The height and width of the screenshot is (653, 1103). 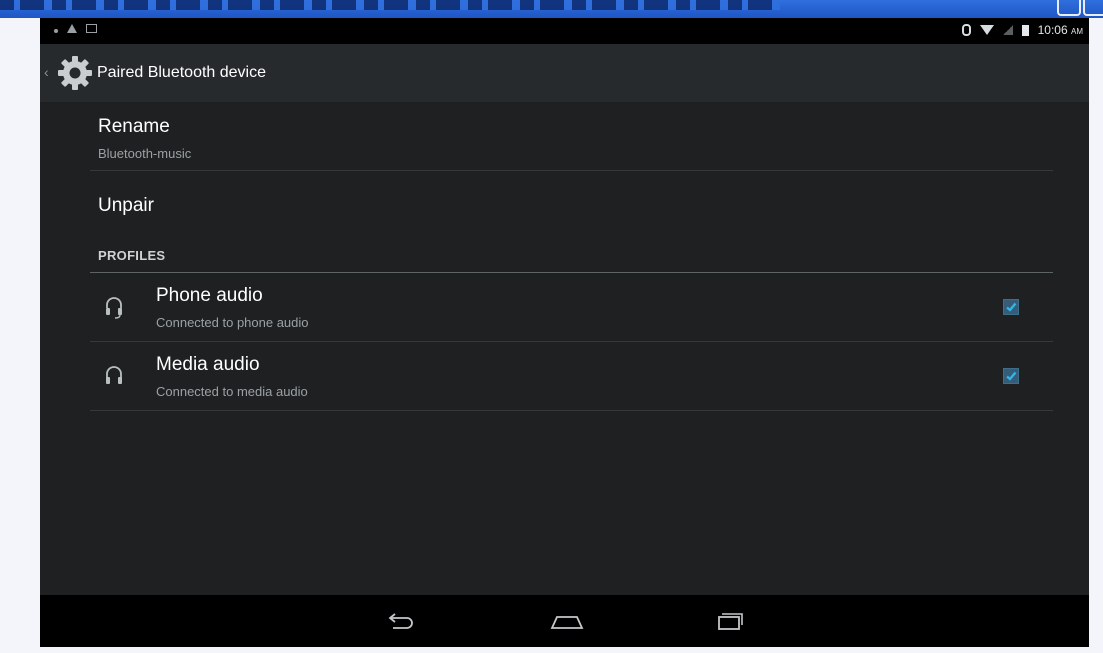 What do you see at coordinates (75, 73) in the screenshot?
I see `settings-gear-icon` at bounding box center [75, 73].